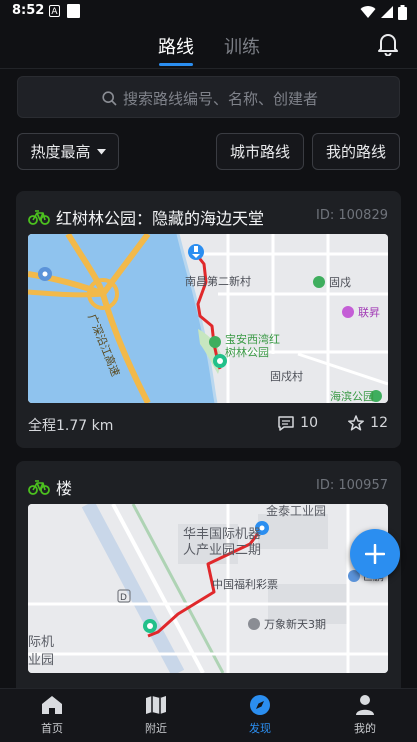 This screenshot has width=417, height=742. I want to click on my-routes-button: 我的路线, so click(356, 151).